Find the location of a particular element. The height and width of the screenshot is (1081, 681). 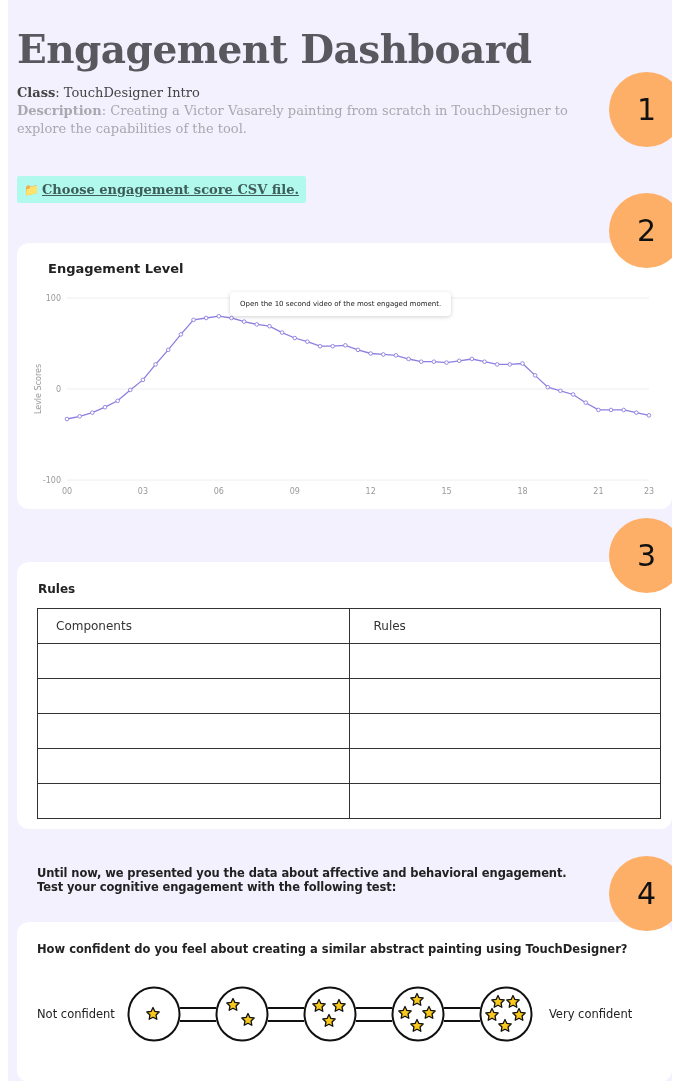

rules-title: Rules is located at coordinates (57, 589).